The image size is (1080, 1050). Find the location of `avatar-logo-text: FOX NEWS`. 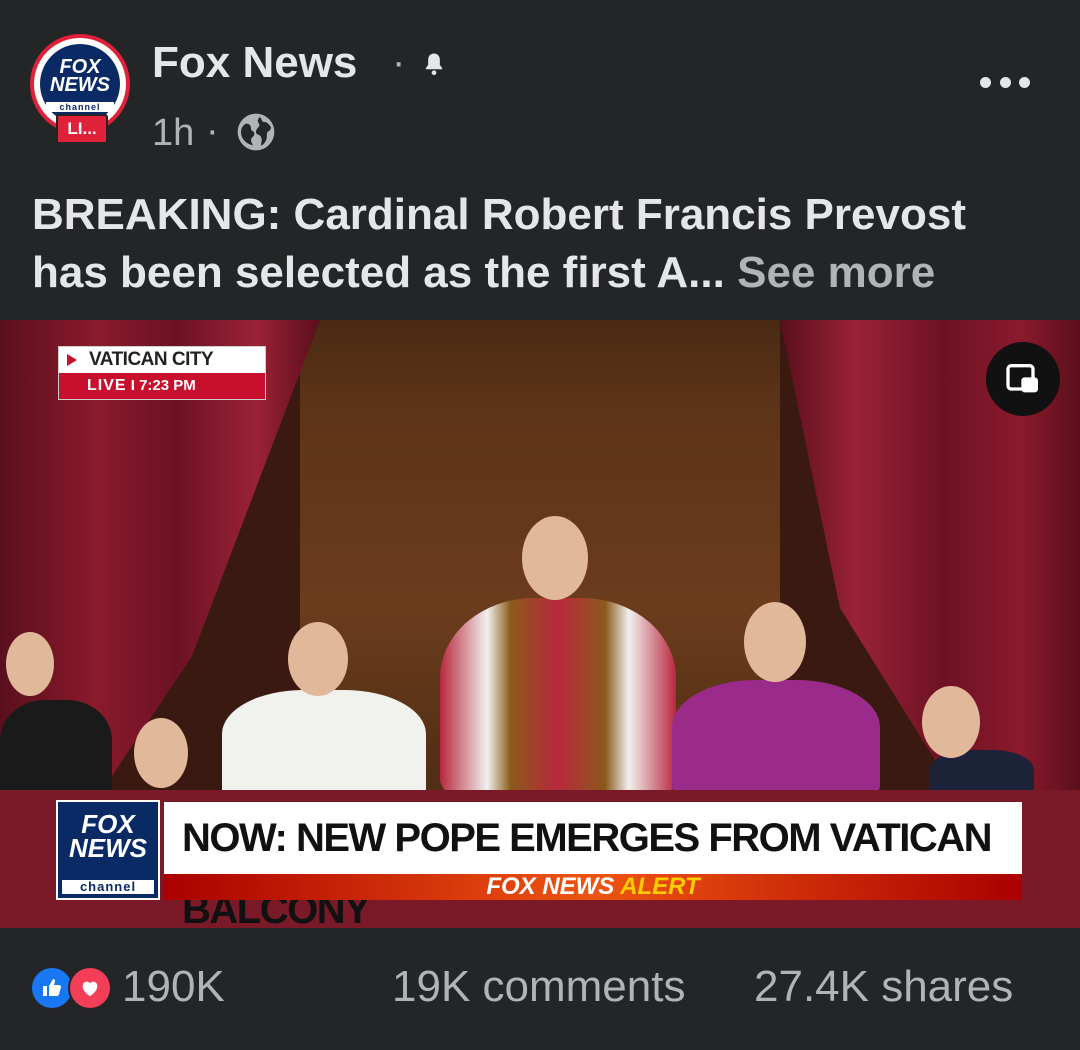

avatar-logo-text: FOX NEWS is located at coordinates (80, 76).